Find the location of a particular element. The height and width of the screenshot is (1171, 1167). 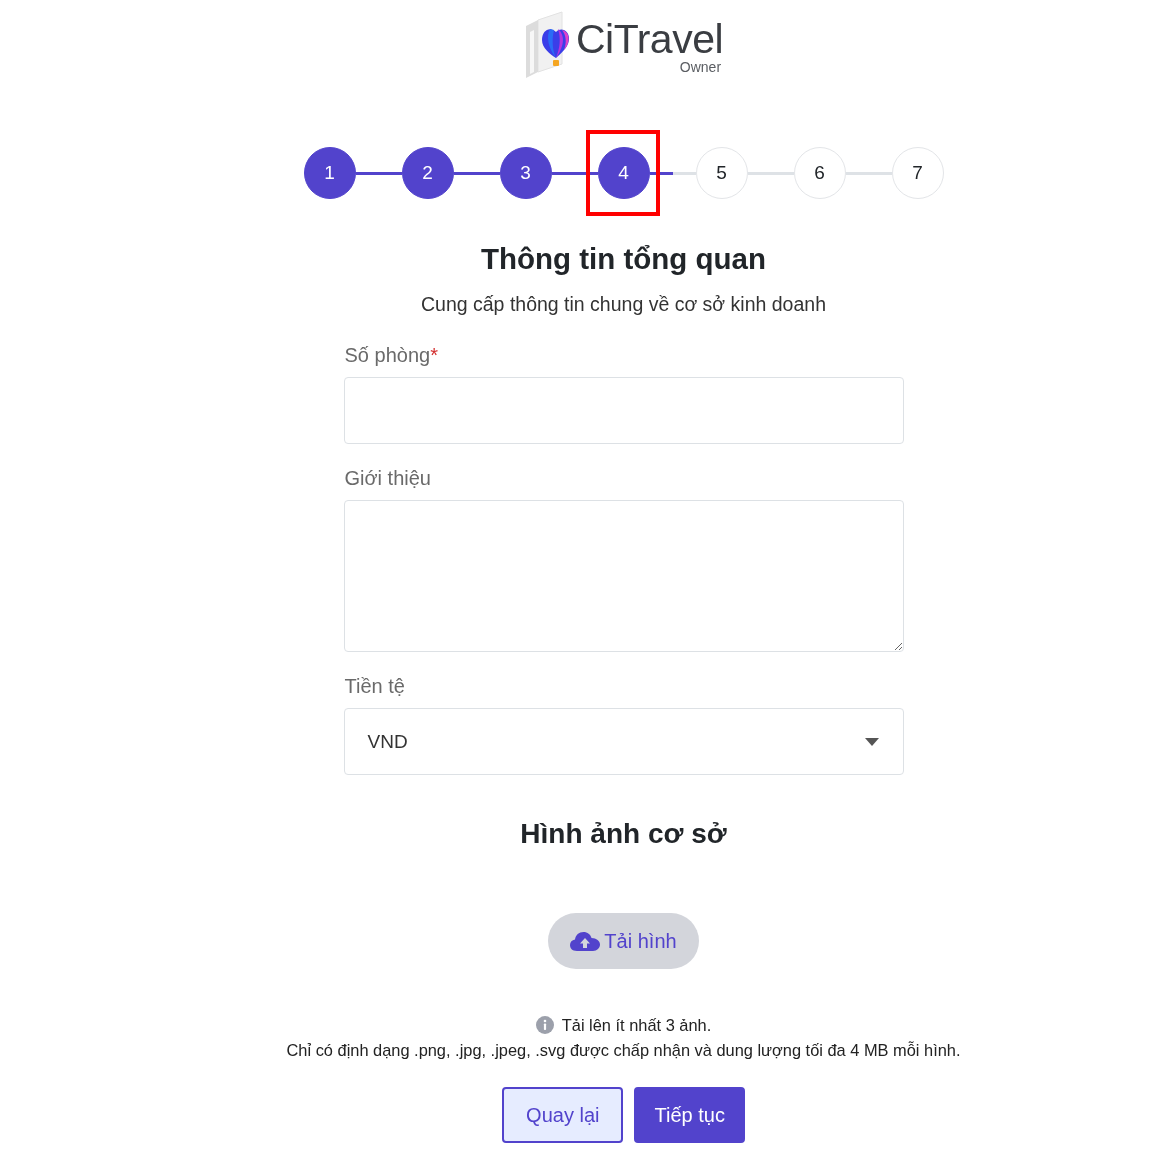

step-circle: 5 is located at coordinates (721, 173).